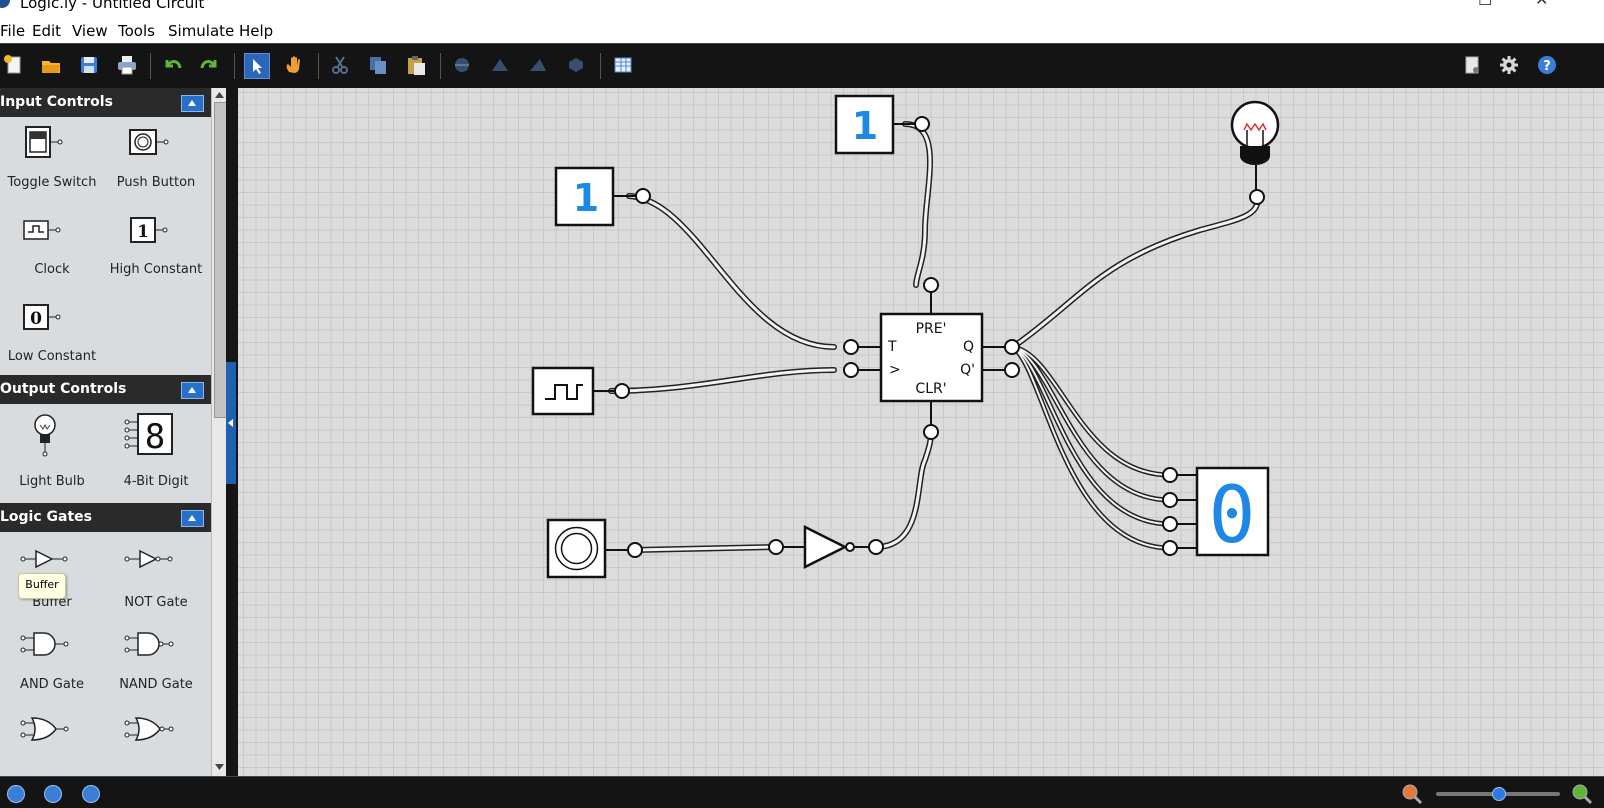 The width and height of the screenshot is (1604, 808). What do you see at coordinates (722, 380) in the screenshot?
I see `wire-clock-to-clk` at bounding box center [722, 380].